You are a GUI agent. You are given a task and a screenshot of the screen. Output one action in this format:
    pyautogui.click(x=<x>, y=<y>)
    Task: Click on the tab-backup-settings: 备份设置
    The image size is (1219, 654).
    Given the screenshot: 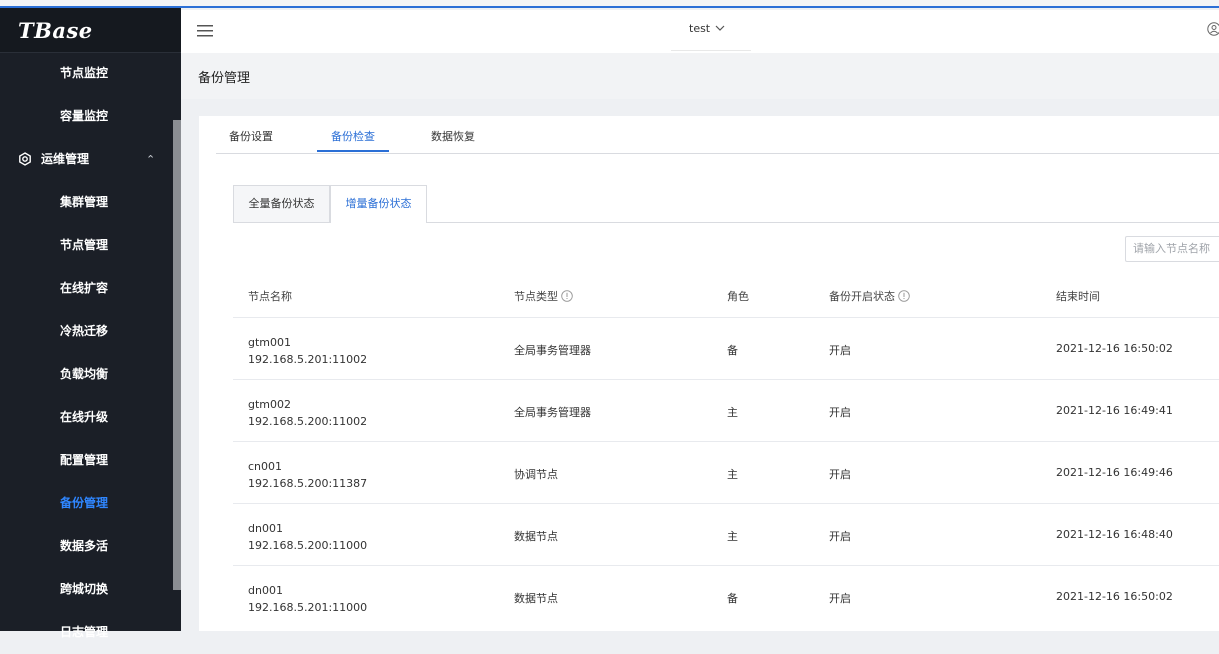 What is the action you would take?
    pyautogui.click(x=251, y=136)
    